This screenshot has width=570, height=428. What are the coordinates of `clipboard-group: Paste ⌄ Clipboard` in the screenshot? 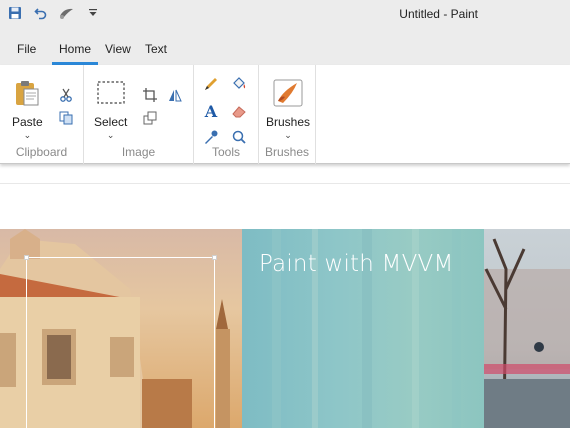 It's located at (42, 114).